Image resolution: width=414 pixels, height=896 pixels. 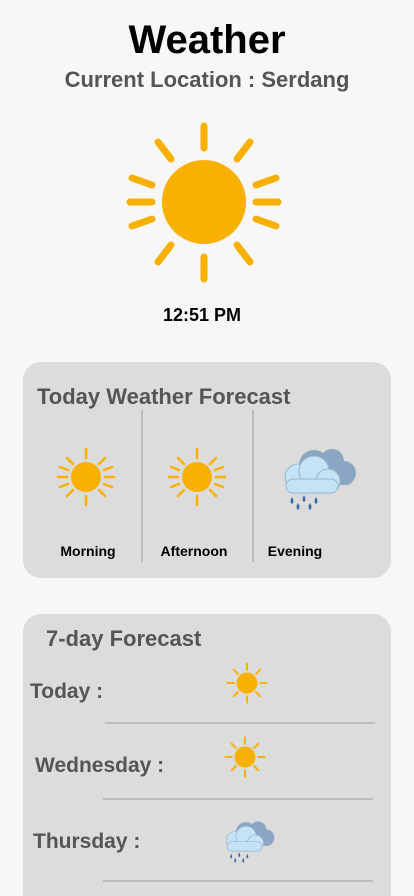 What do you see at coordinates (207, 40) in the screenshot?
I see `app-title: Weather` at bounding box center [207, 40].